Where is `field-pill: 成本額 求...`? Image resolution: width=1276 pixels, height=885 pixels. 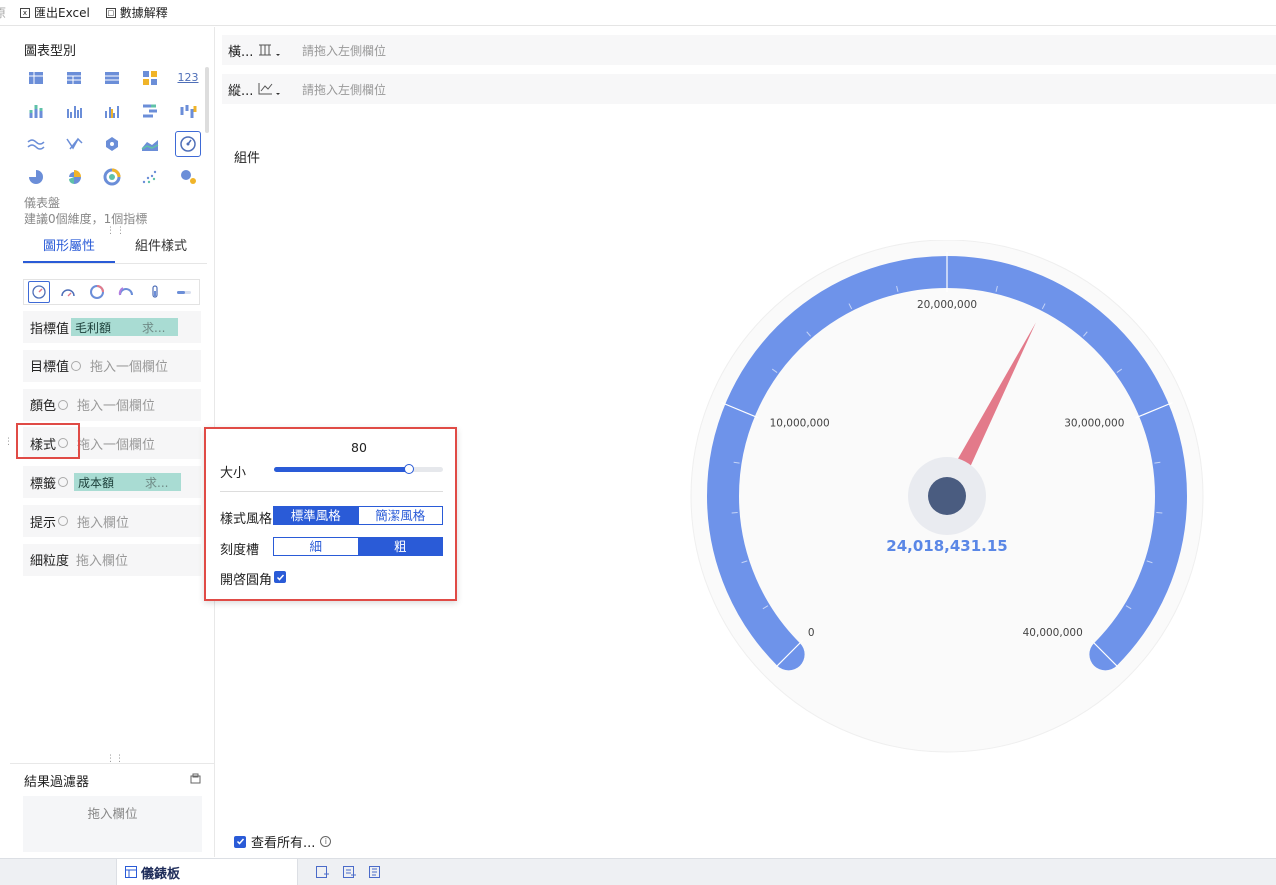
field-pill: 成本額 求... is located at coordinates (128, 482).